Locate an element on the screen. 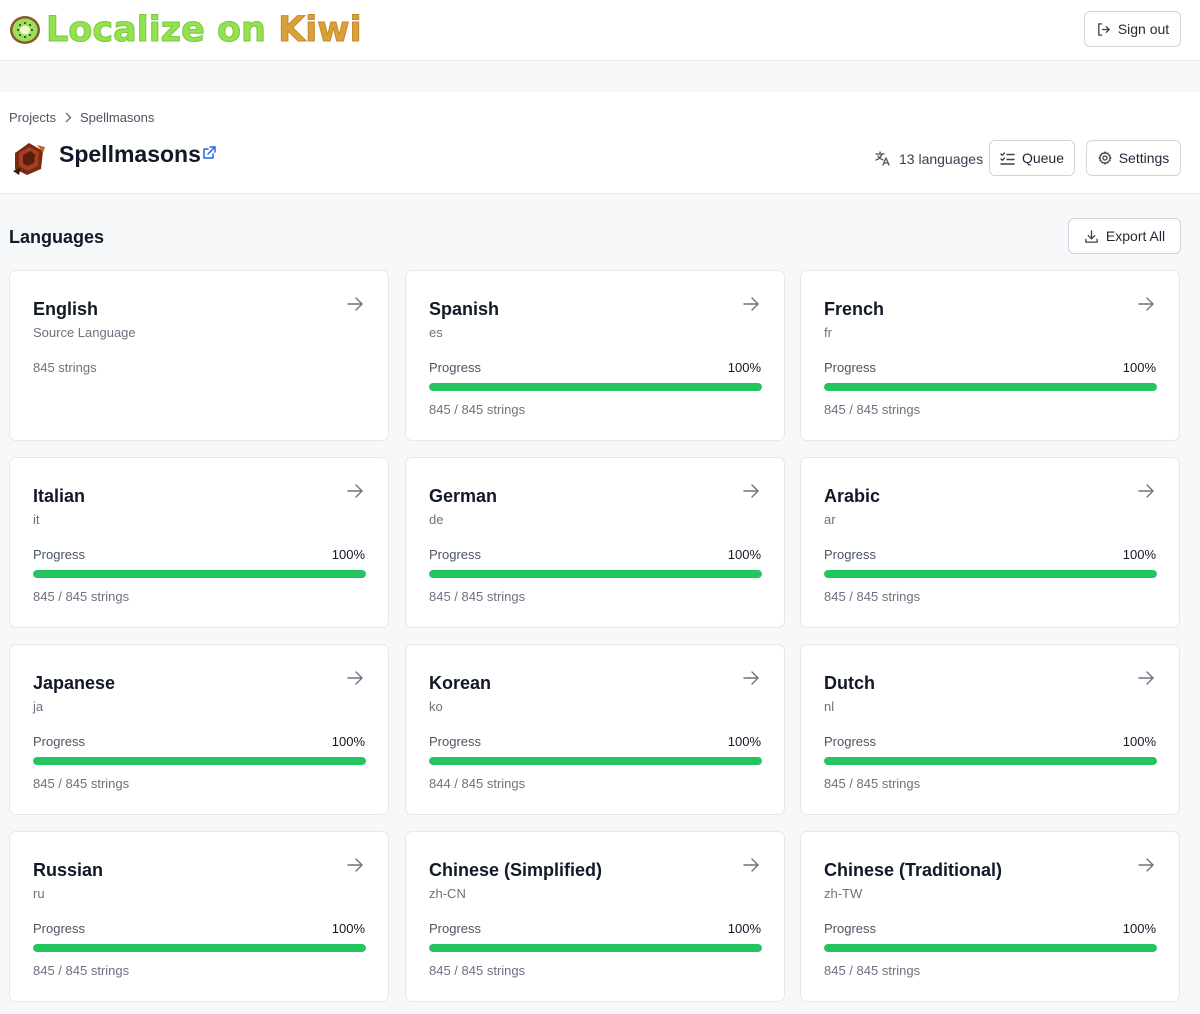 The width and height of the screenshot is (1200, 1014). logo-word-1: Localize is located at coordinates (126, 30).